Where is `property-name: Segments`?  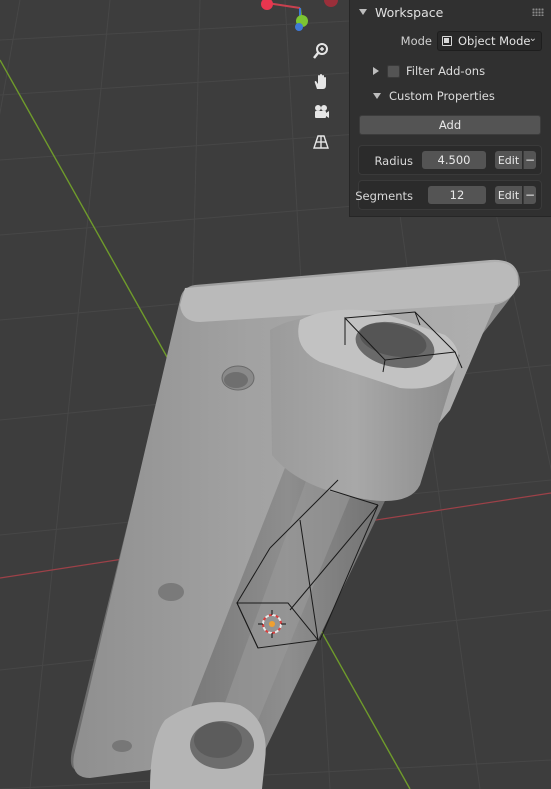
property-name: Segments is located at coordinates (384, 196).